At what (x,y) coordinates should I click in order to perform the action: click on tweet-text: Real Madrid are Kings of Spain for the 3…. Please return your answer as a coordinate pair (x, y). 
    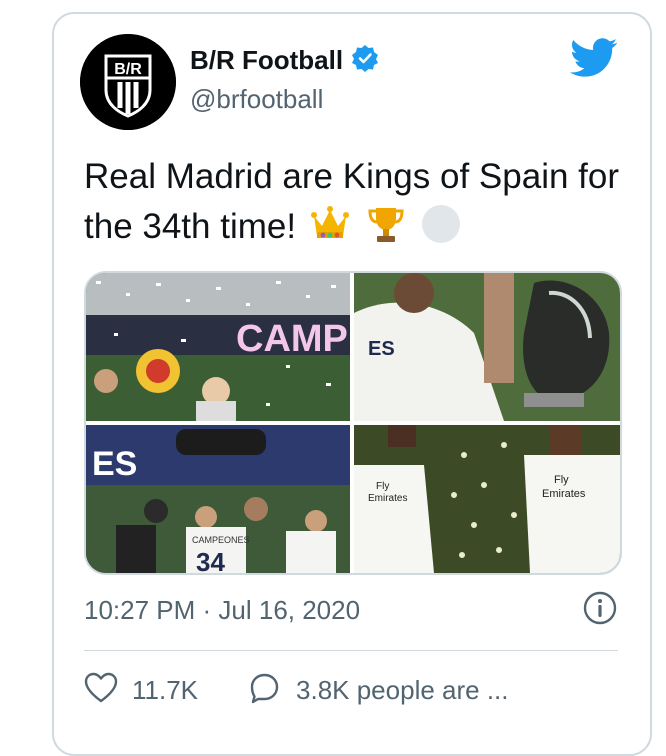
    Looking at the image, I should click on (354, 202).